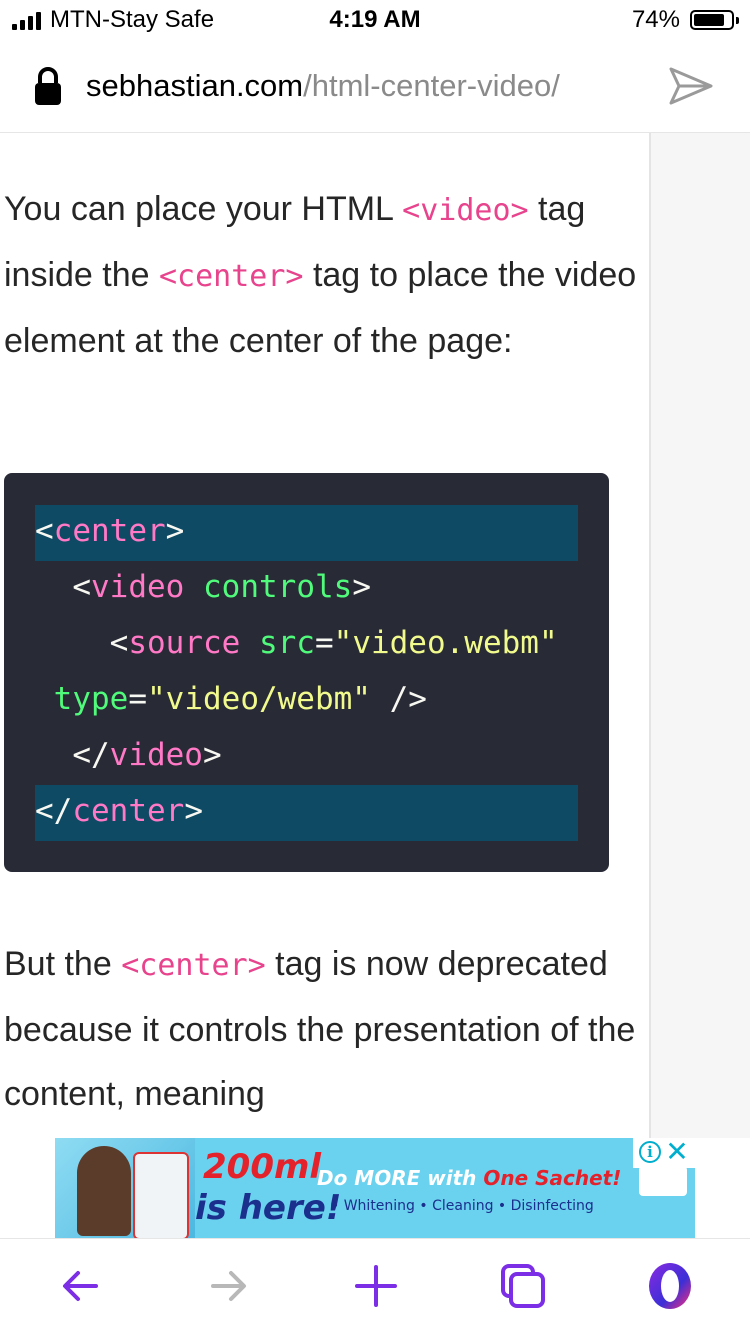 This screenshot has width=750, height=1335. Describe the element at coordinates (306, 757) in the screenshot. I see `code-line: </video>` at that location.